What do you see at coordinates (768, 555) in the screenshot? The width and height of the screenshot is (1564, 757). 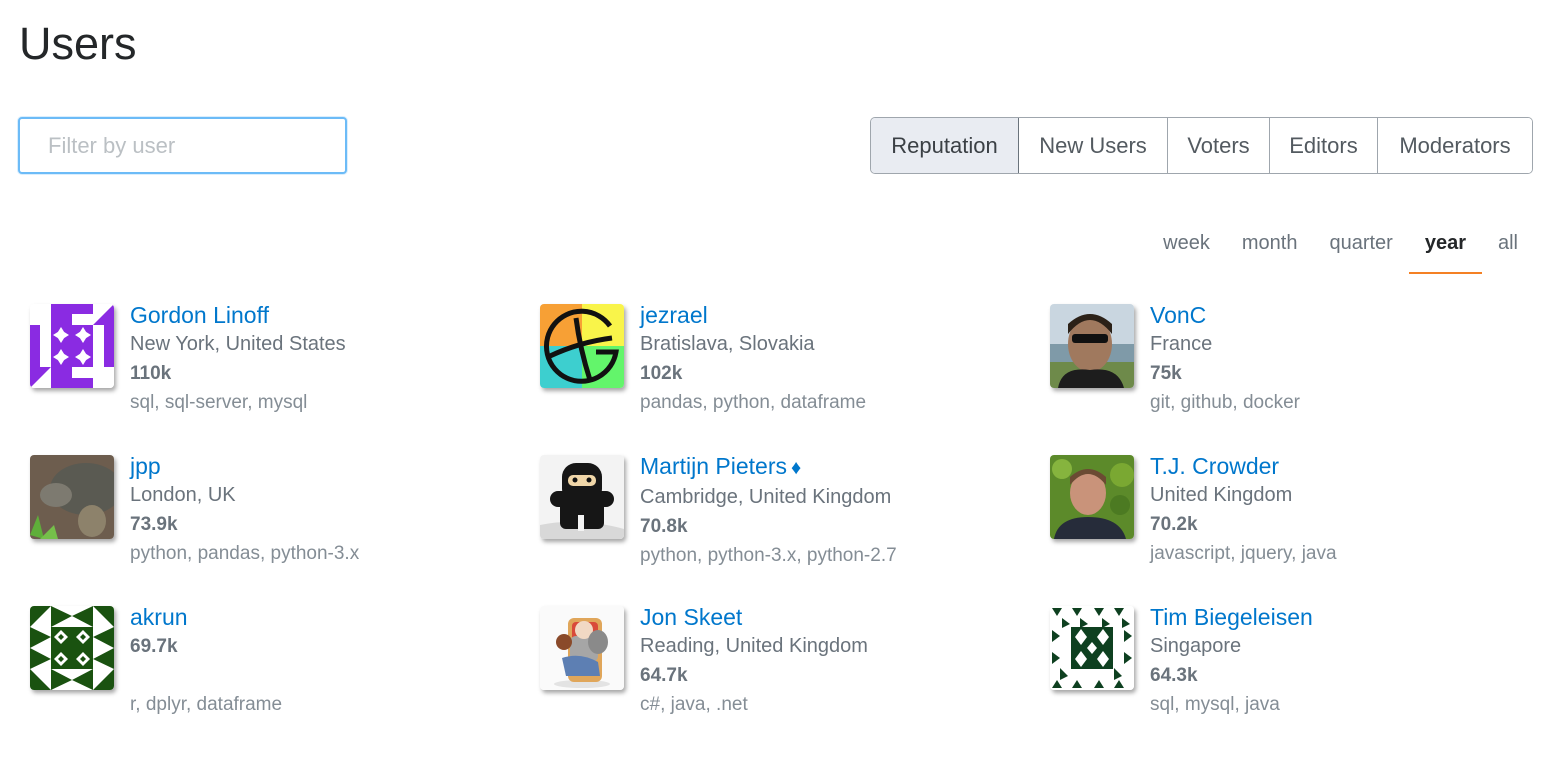 I see `user-tags: python, python-3.x, python-2.7` at bounding box center [768, 555].